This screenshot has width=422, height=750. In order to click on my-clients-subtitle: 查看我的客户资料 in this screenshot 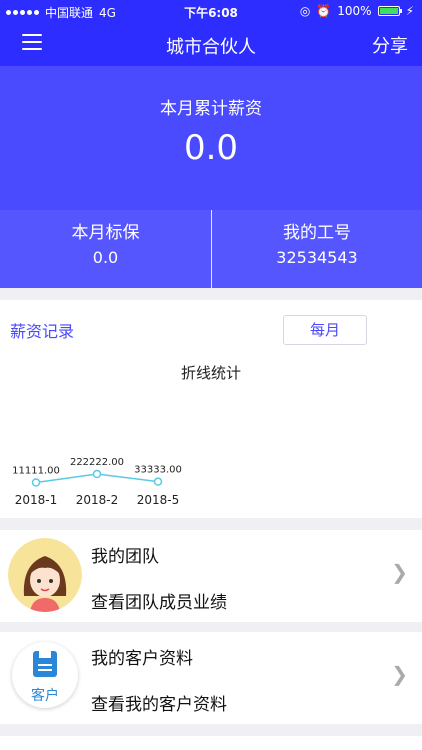, I will do `click(159, 705)`.